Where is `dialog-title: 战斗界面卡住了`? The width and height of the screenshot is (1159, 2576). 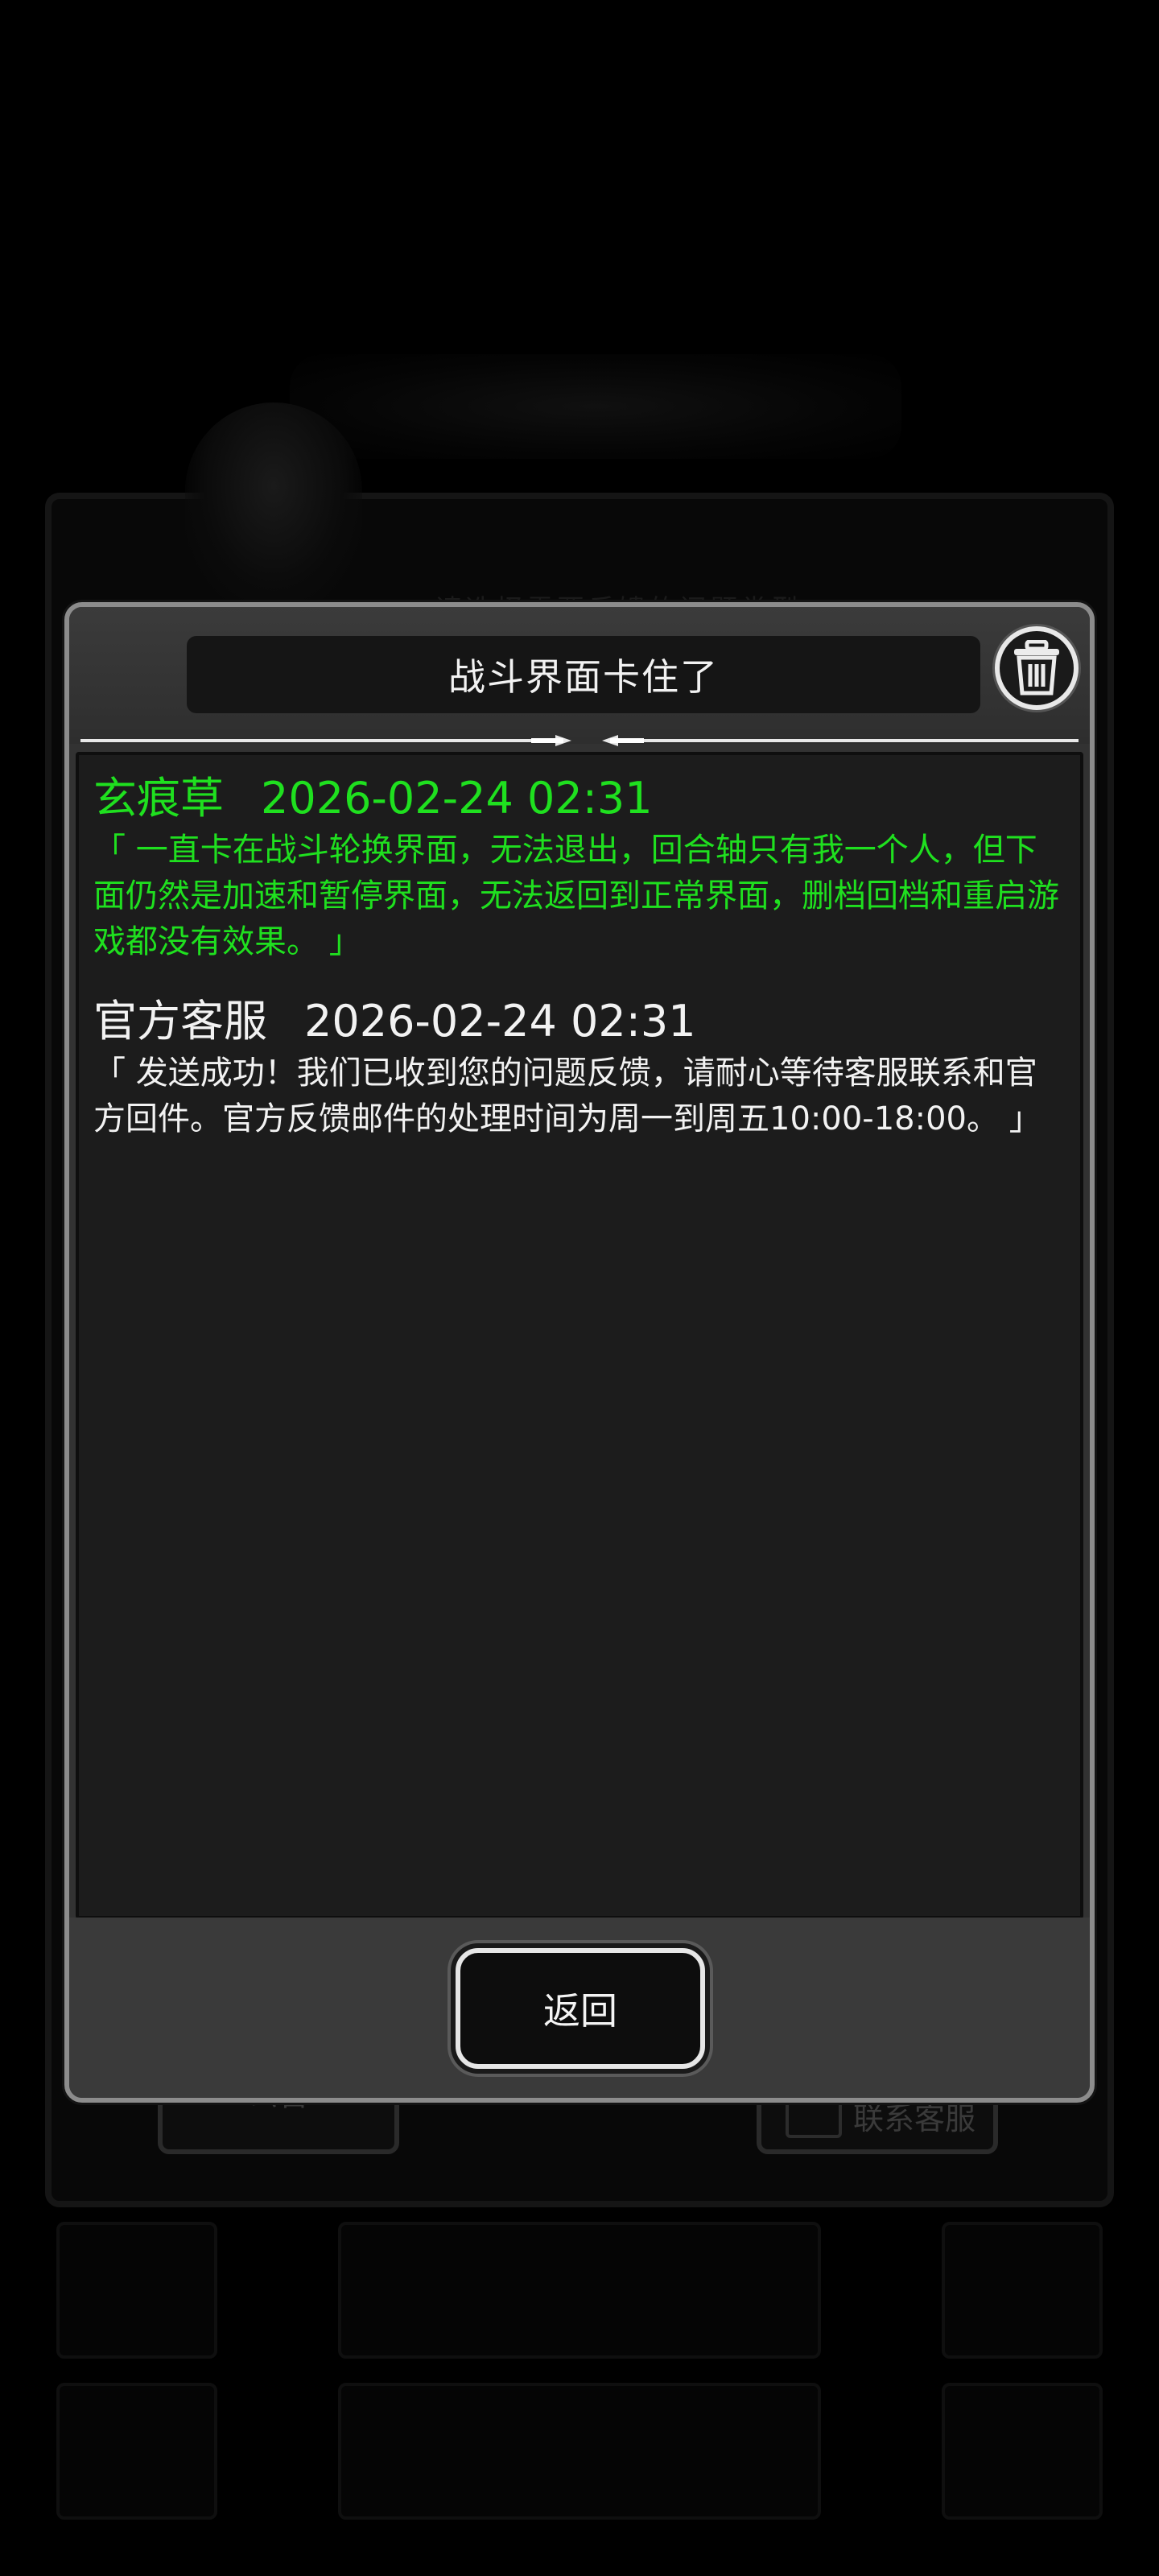
dialog-title: 战斗界面卡住了 is located at coordinates (583, 674).